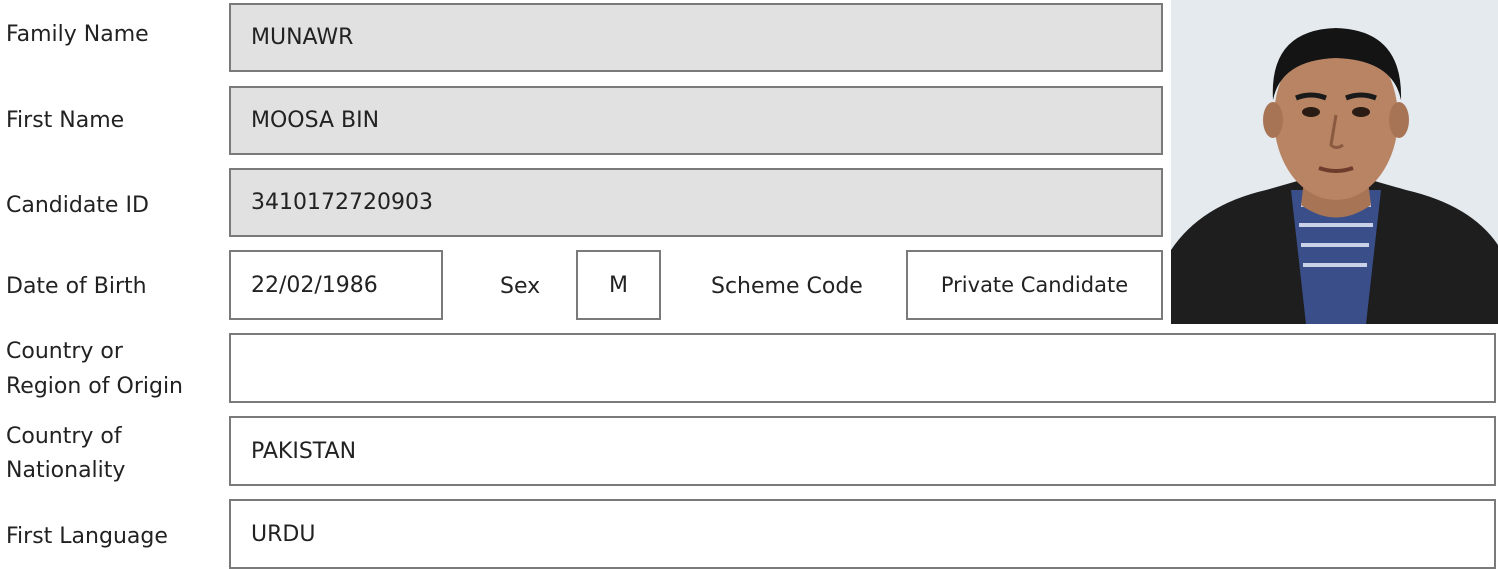 The image size is (1498, 569). I want to click on country-origin-label-line2: Region of Origin, so click(94, 386).